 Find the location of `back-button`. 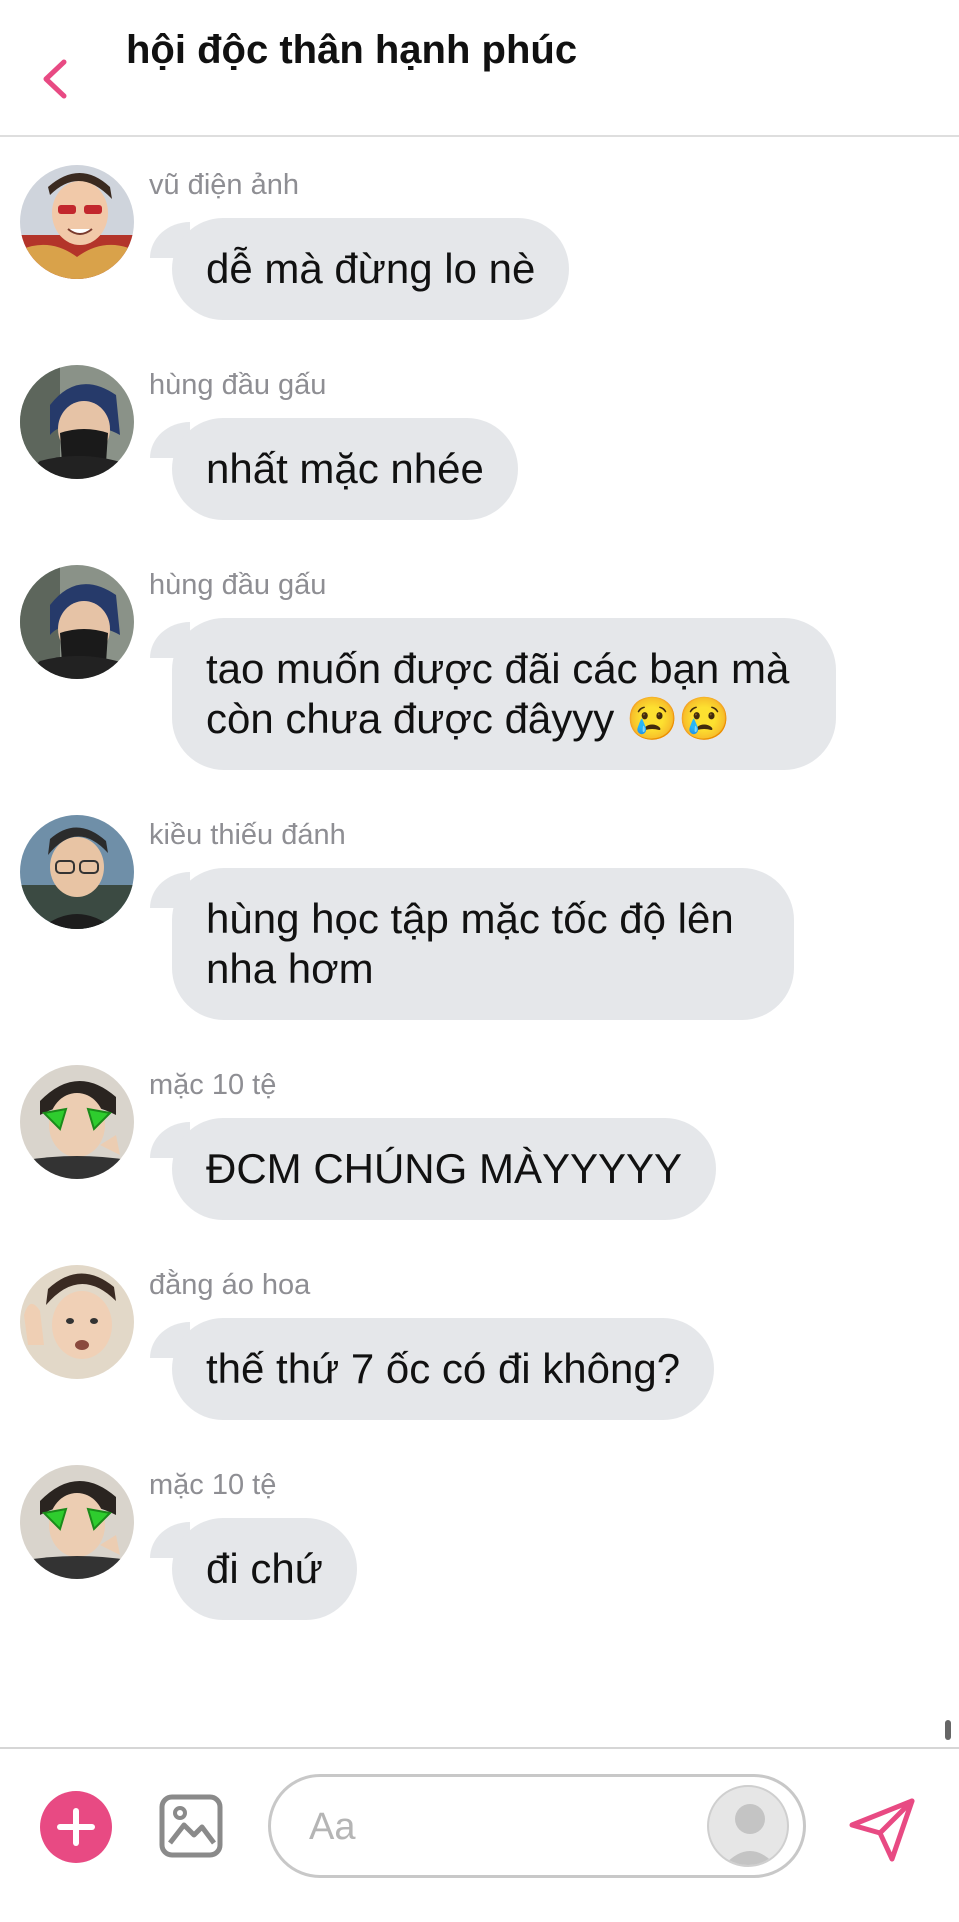

back-button is located at coordinates (56, 79).